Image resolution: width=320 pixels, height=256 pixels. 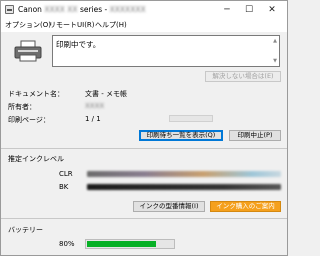 I want to click on owner-label: 所有者：, so click(x=22, y=107).